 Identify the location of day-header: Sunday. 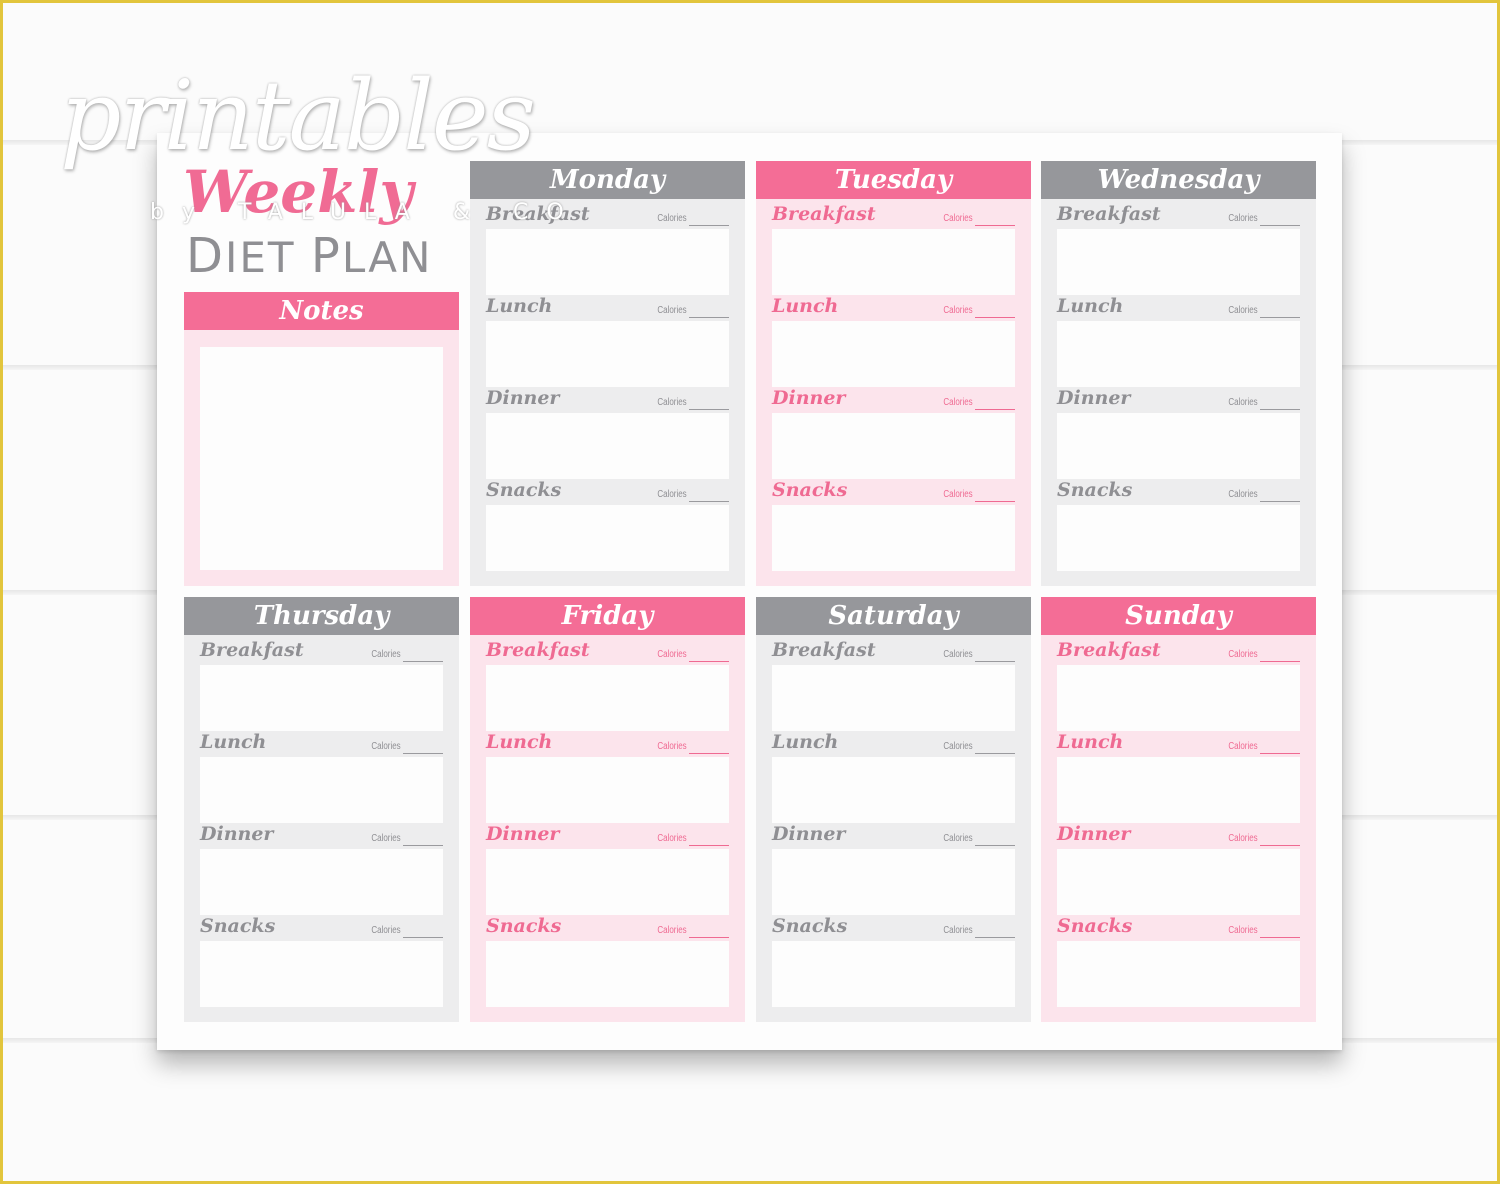
(1178, 616).